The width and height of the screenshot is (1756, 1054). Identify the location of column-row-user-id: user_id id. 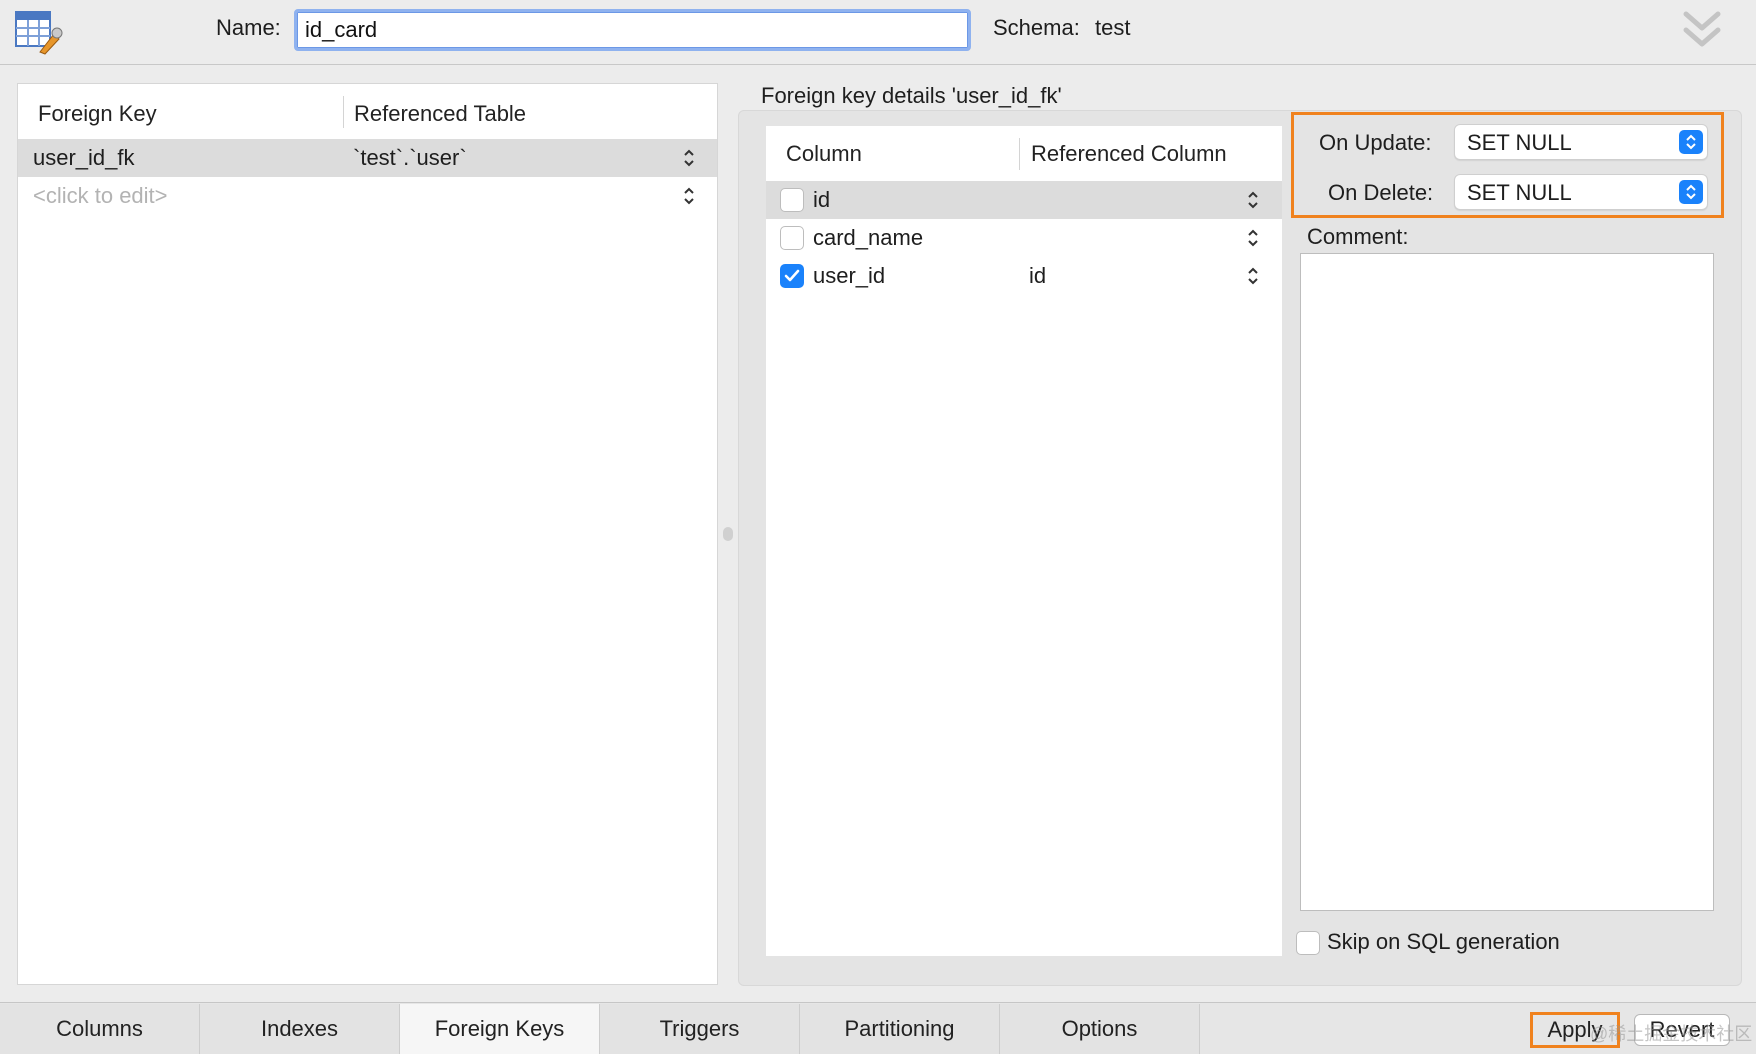
(1024, 276).